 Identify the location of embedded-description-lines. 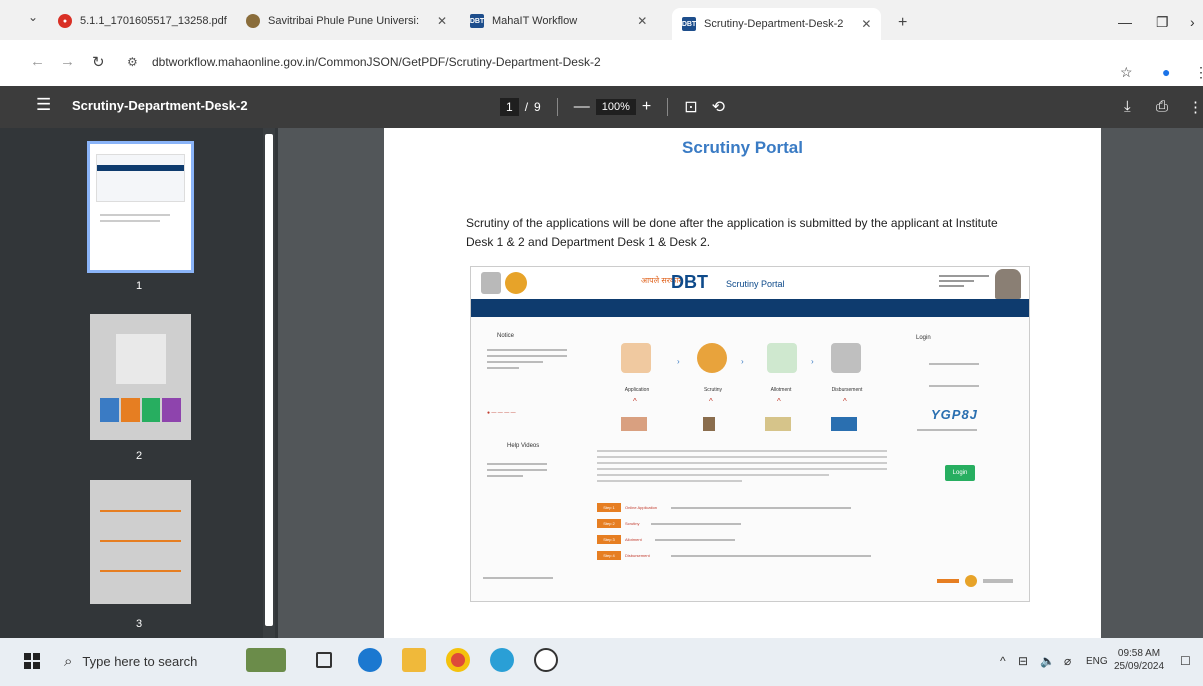
(742, 468).